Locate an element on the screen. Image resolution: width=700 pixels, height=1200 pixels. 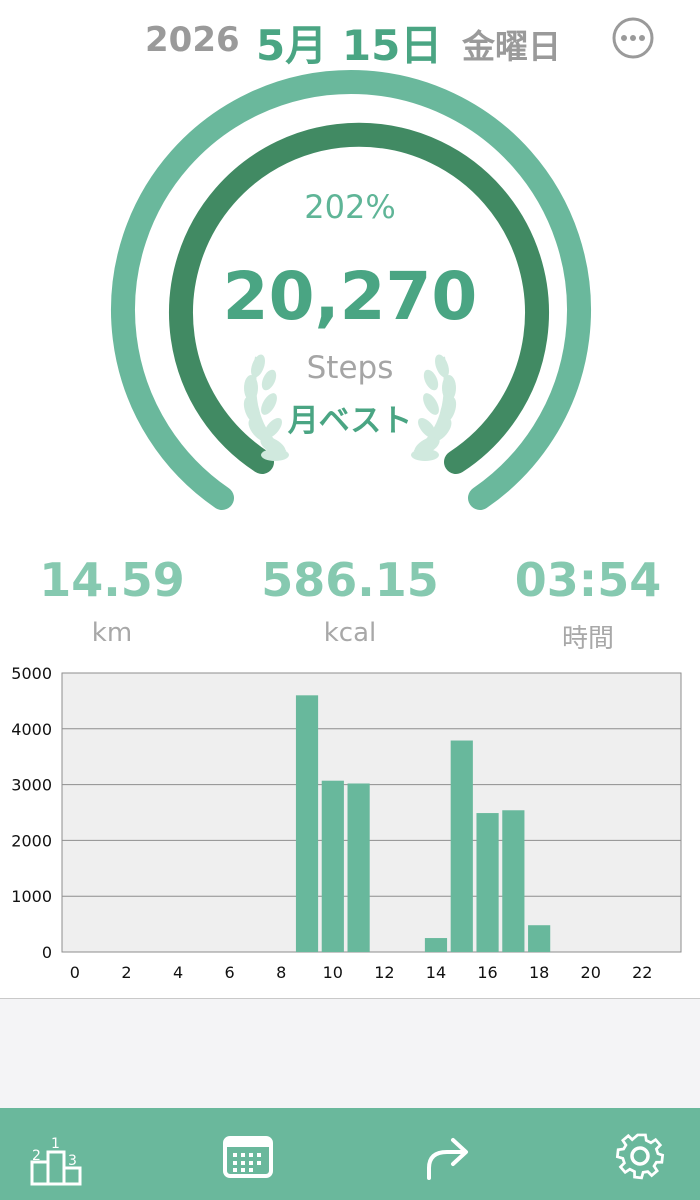
svg-text: 1 is located at coordinates (55, 1144).